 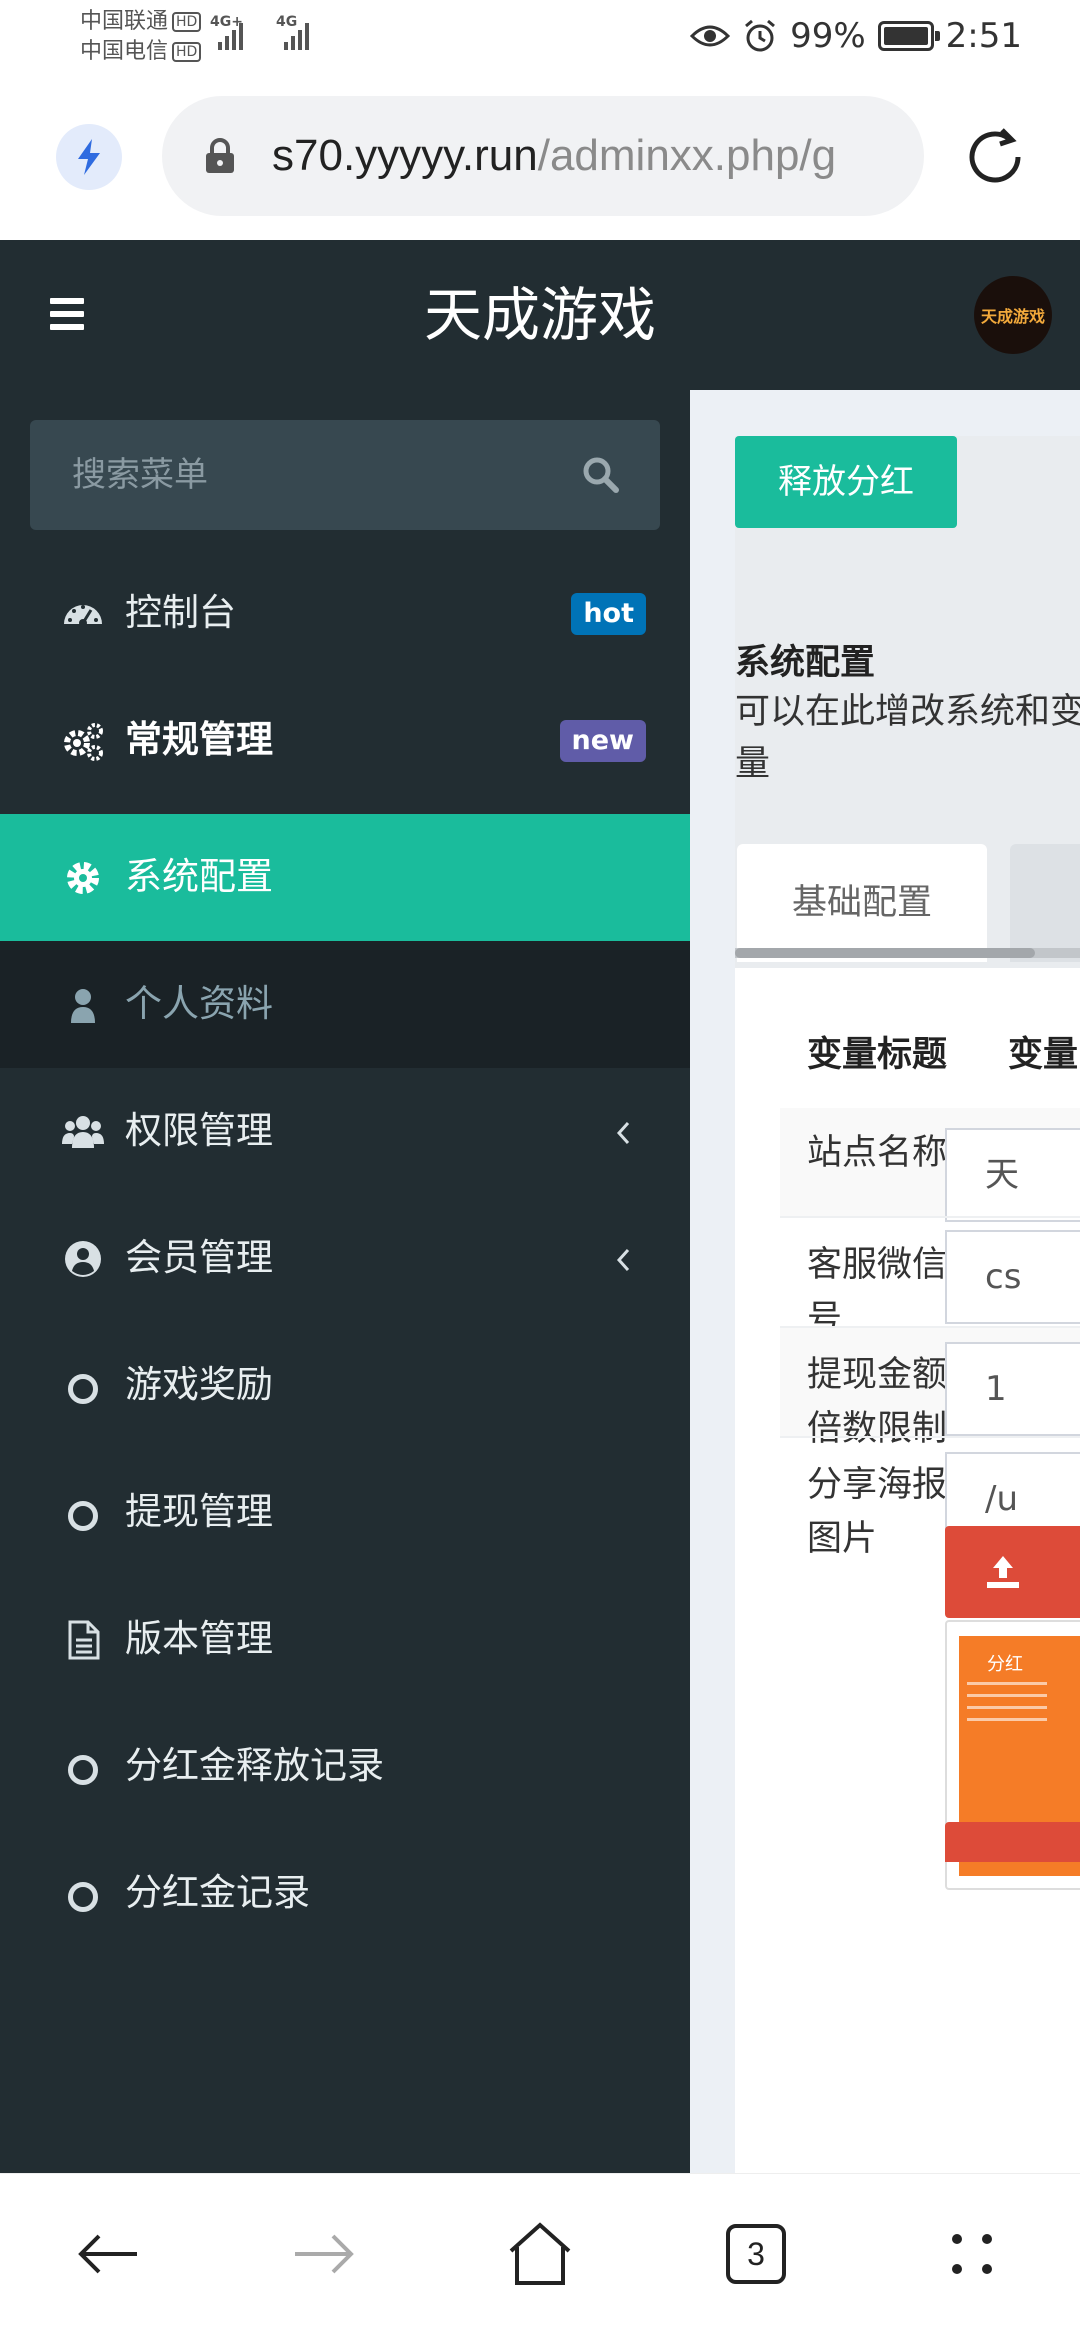 What do you see at coordinates (907, 953) in the screenshot?
I see `tab-scrollbar` at bounding box center [907, 953].